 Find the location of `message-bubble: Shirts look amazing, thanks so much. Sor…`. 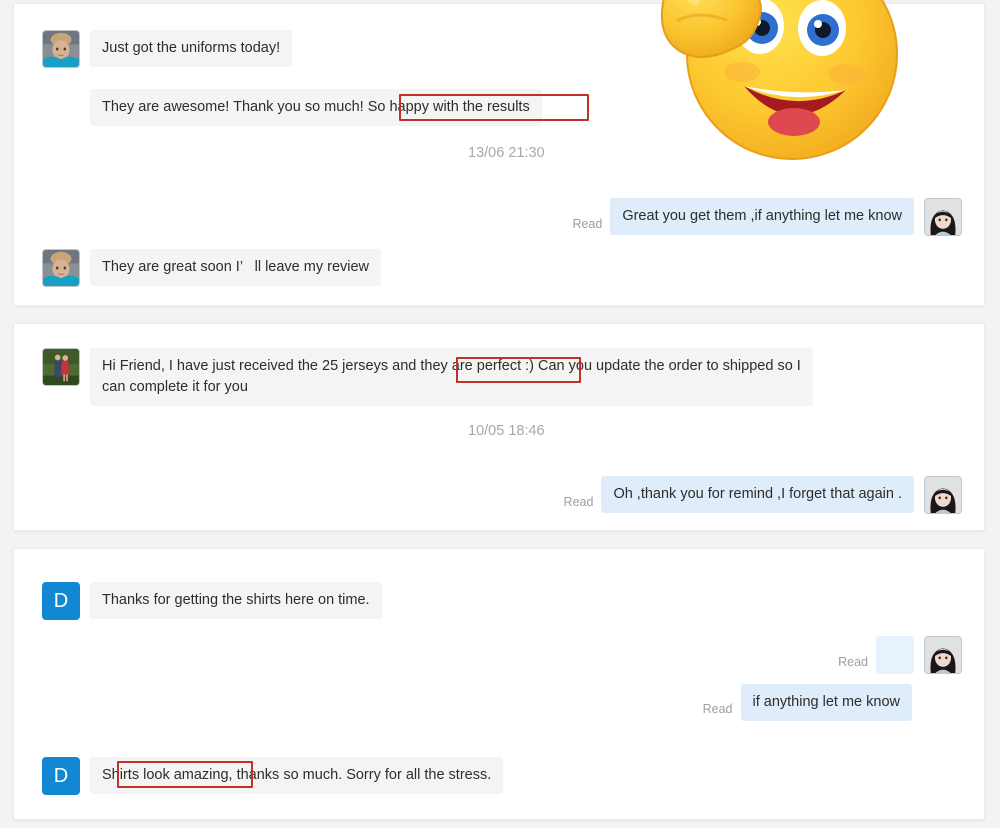

message-bubble: Shirts look amazing, thanks so much. Sor… is located at coordinates (297, 776).